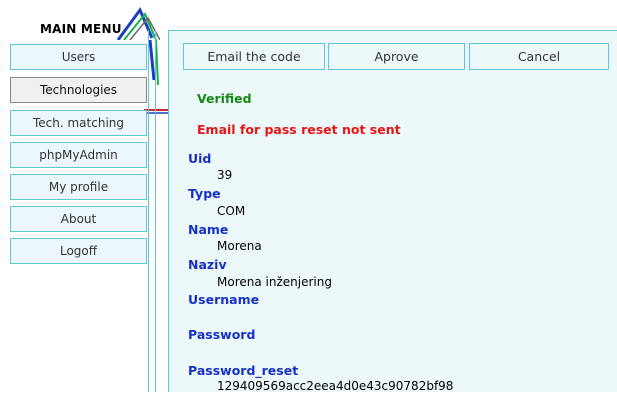  Describe the element at coordinates (299, 129) in the screenshot. I see `reset-status-message: Email for pass reset not sent` at that location.